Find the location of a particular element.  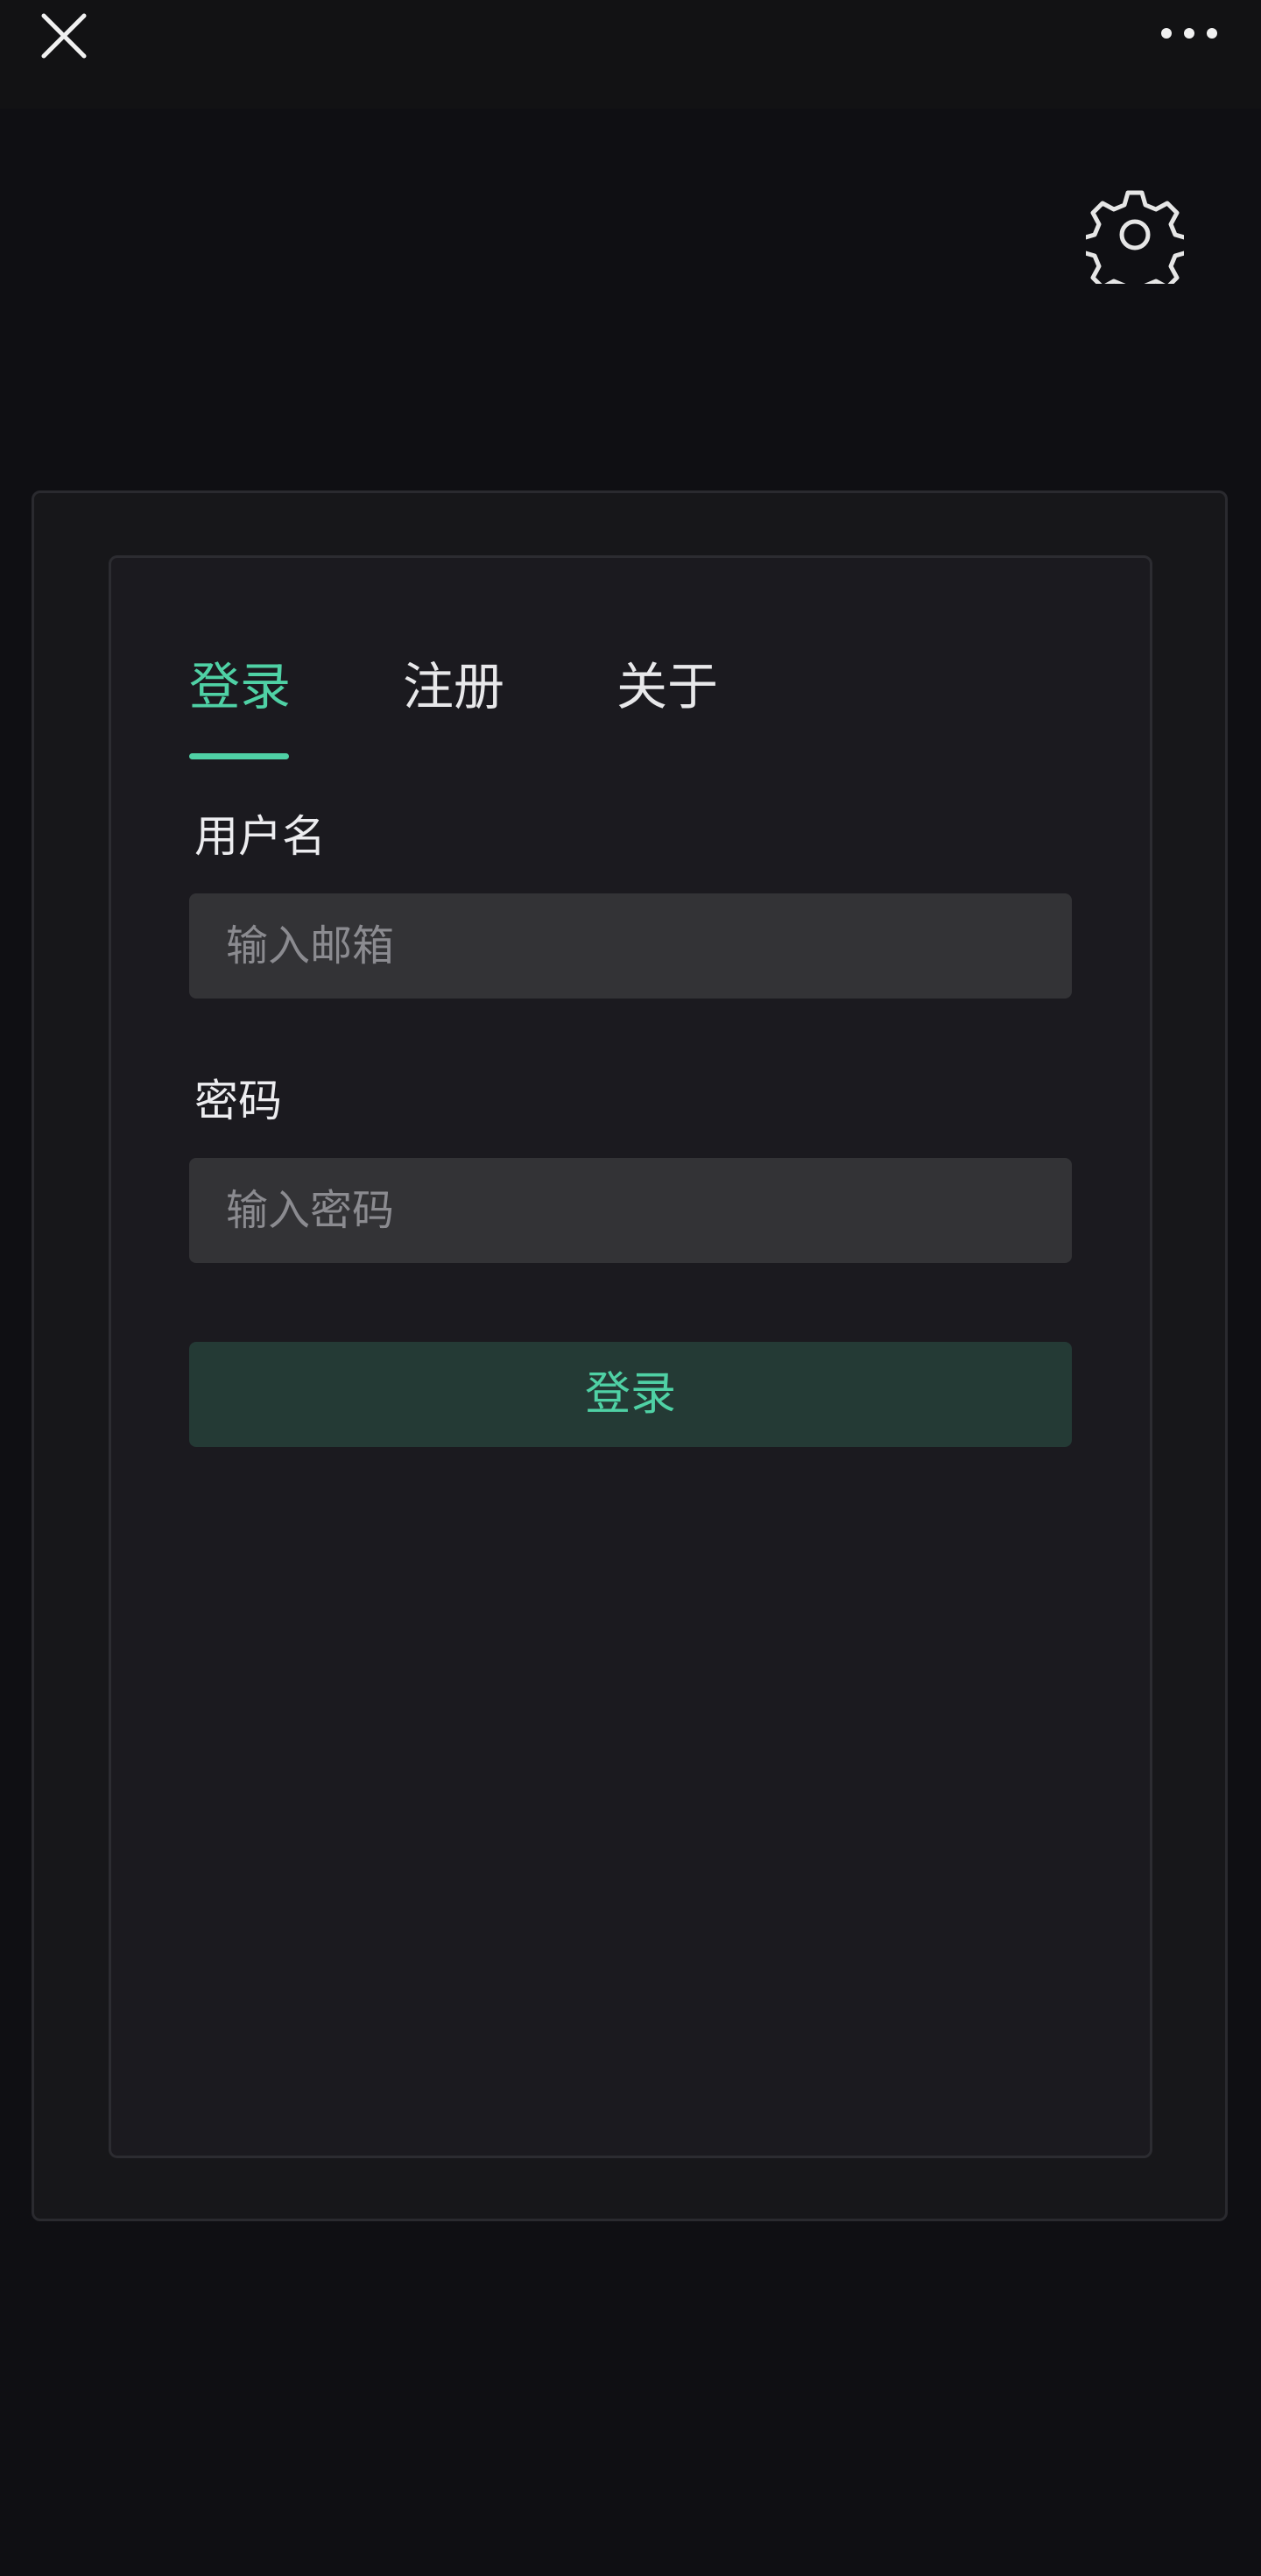

active-tab-indicator is located at coordinates (239, 756).